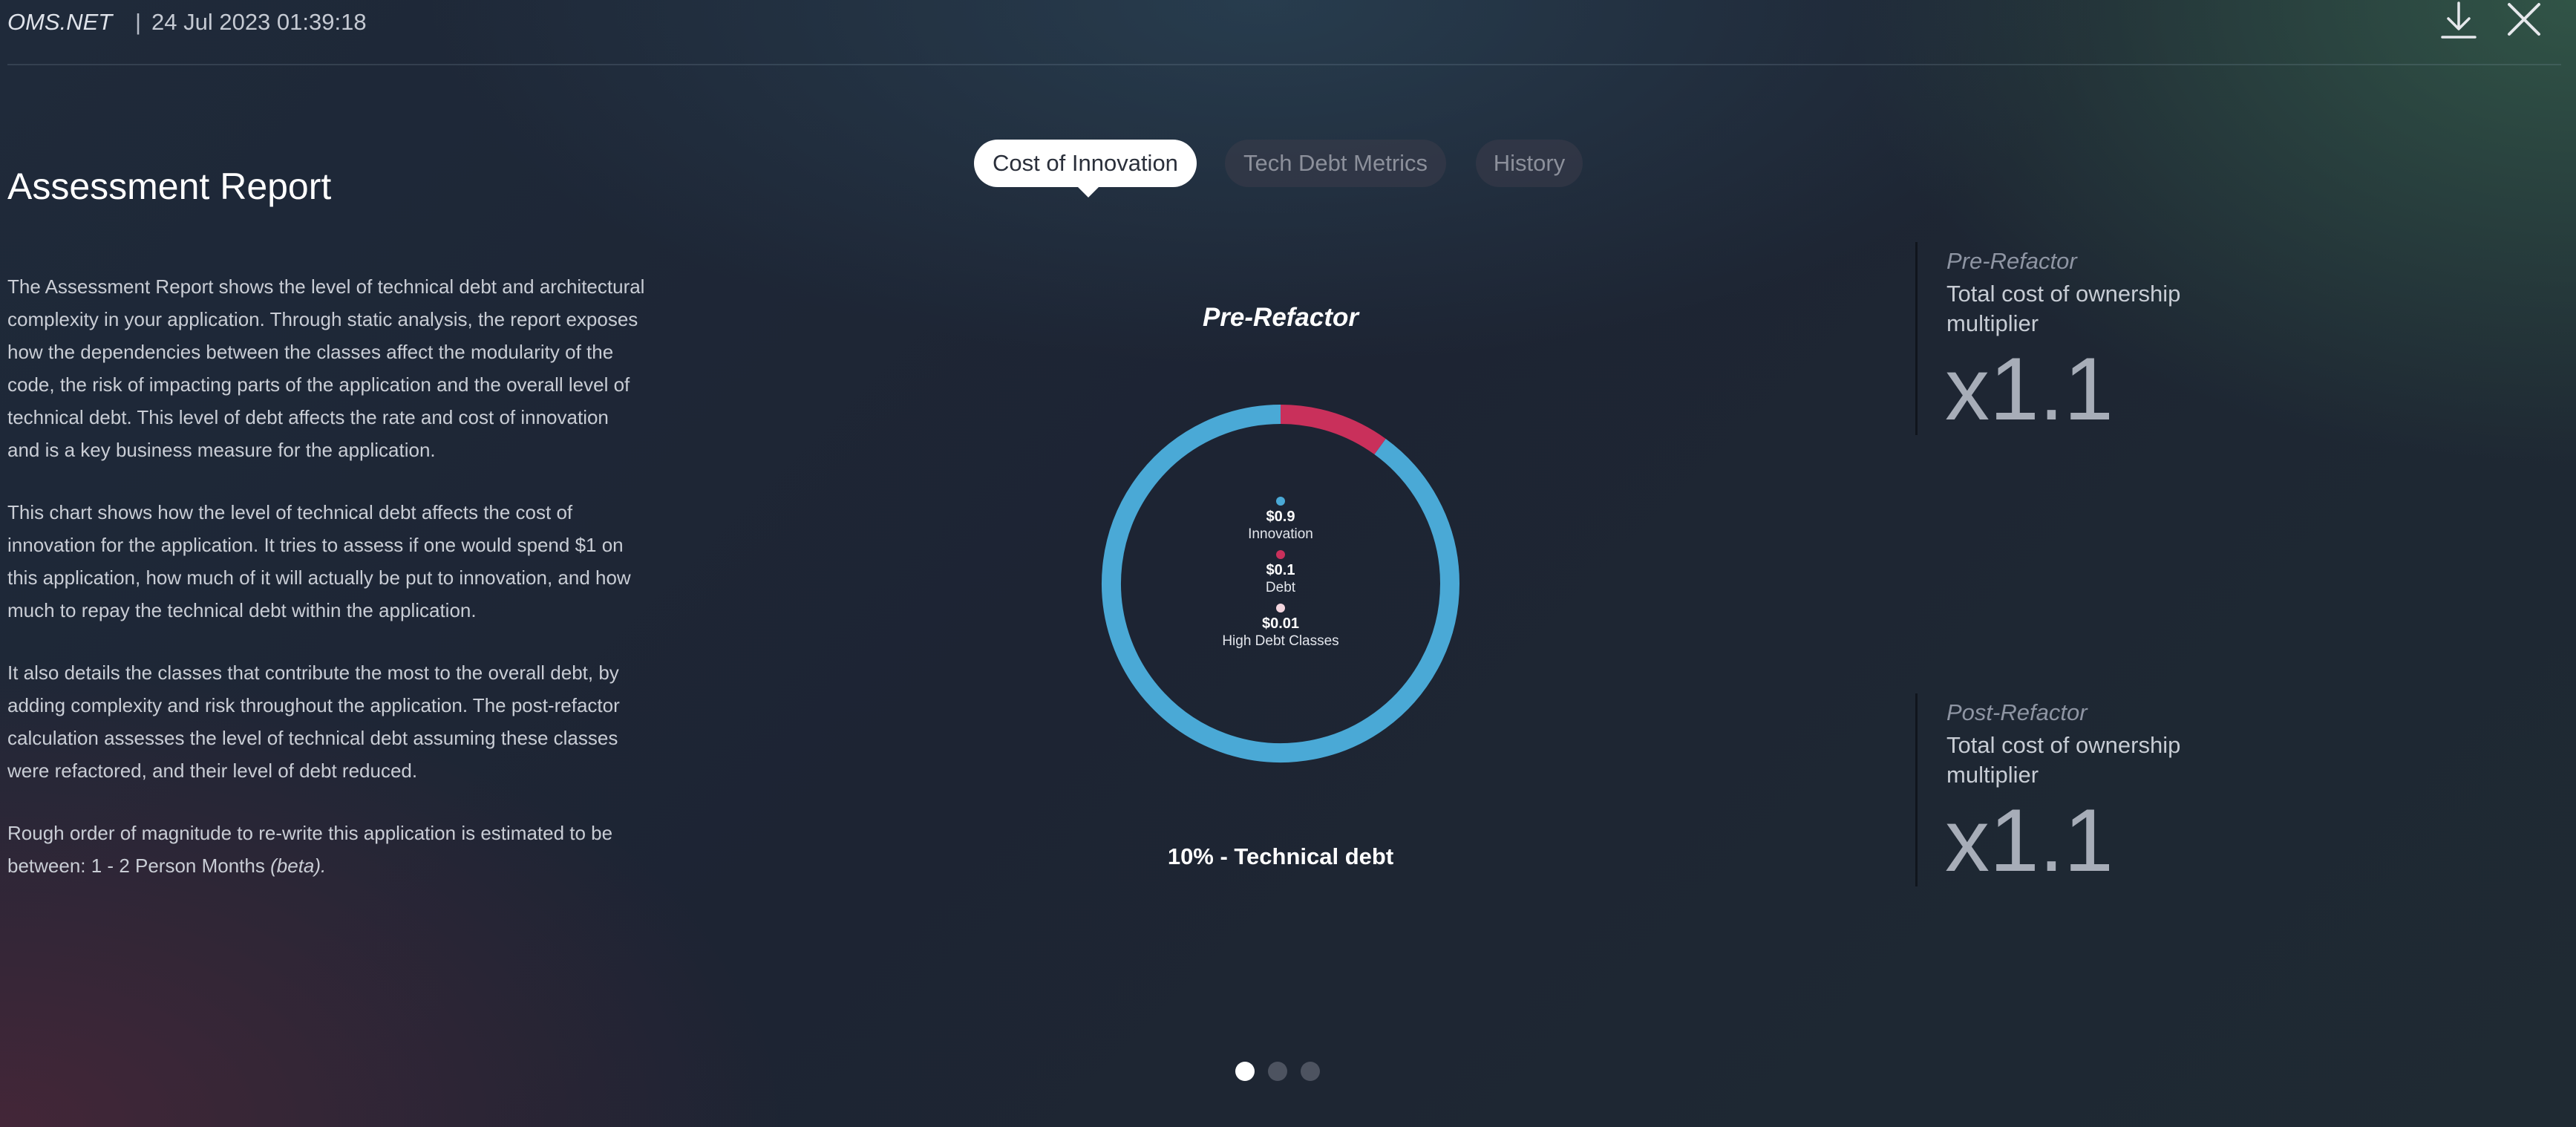  What do you see at coordinates (259, 22) in the screenshot?
I see `report-timestamp: 24 Jul 2023 01:39:18` at bounding box center [259, 22].